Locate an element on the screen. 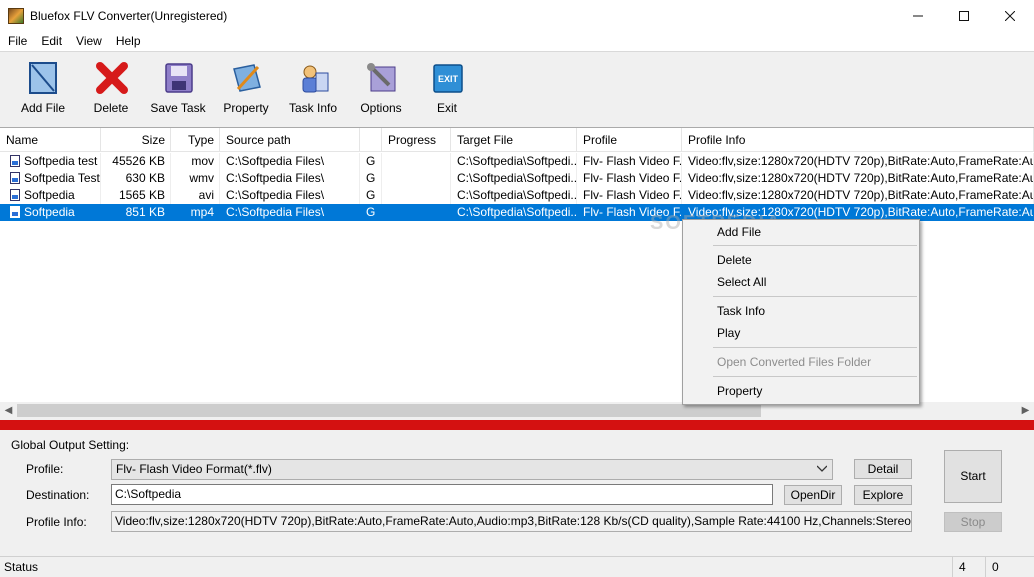  destination-label: Destination: is located at coordinates (58, 495).